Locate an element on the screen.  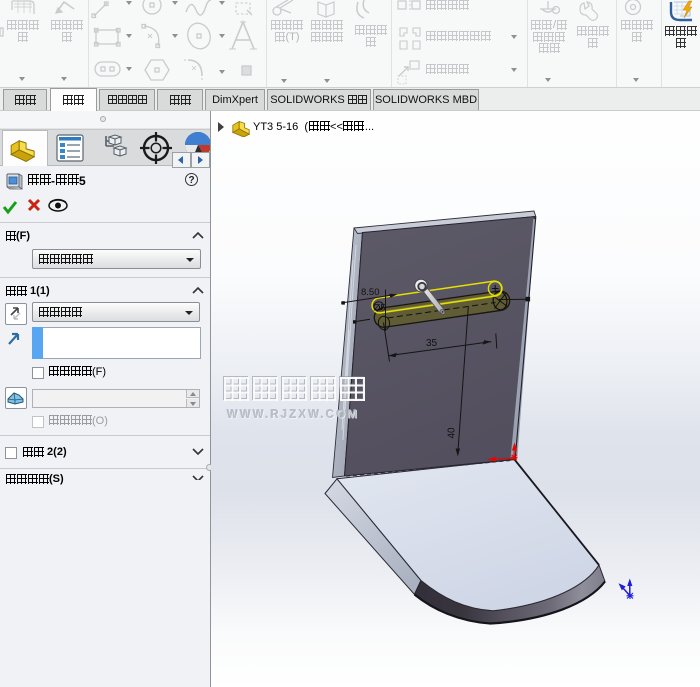
svg-text: Ø5 is located at coordinates (379, 308).